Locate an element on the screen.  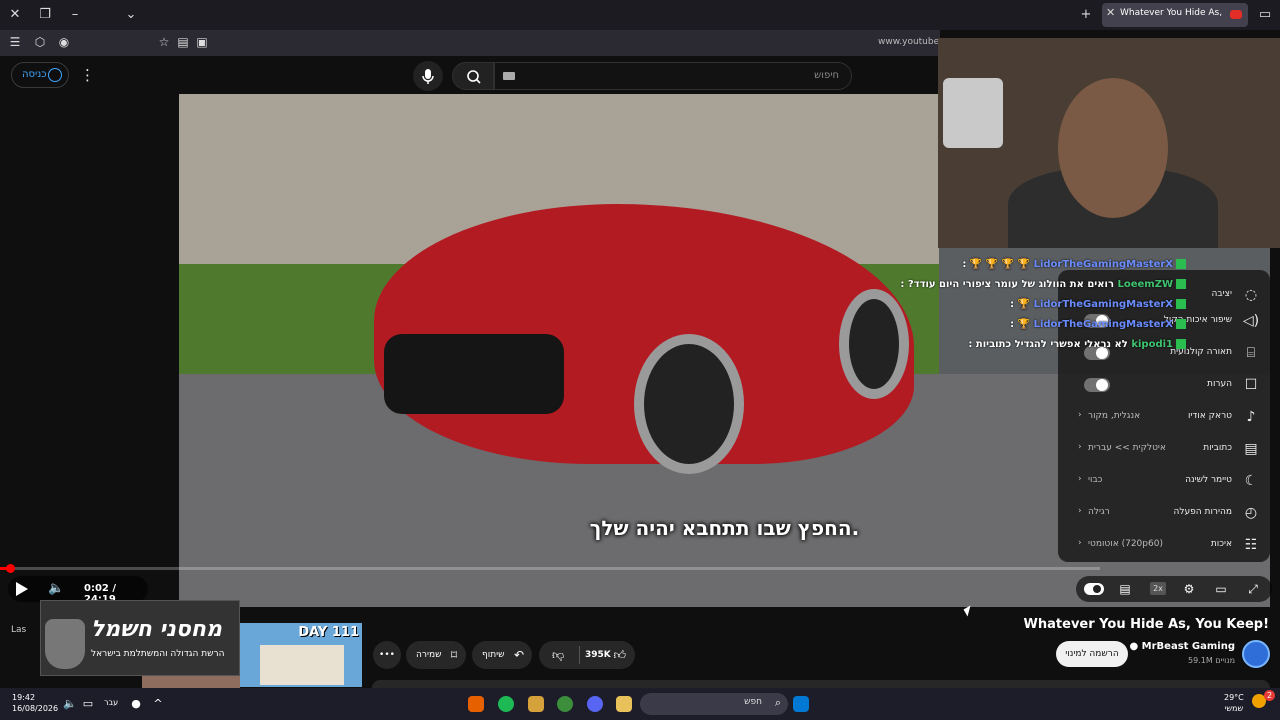
autoplay-toggle is located at coordinates (1094, 589).